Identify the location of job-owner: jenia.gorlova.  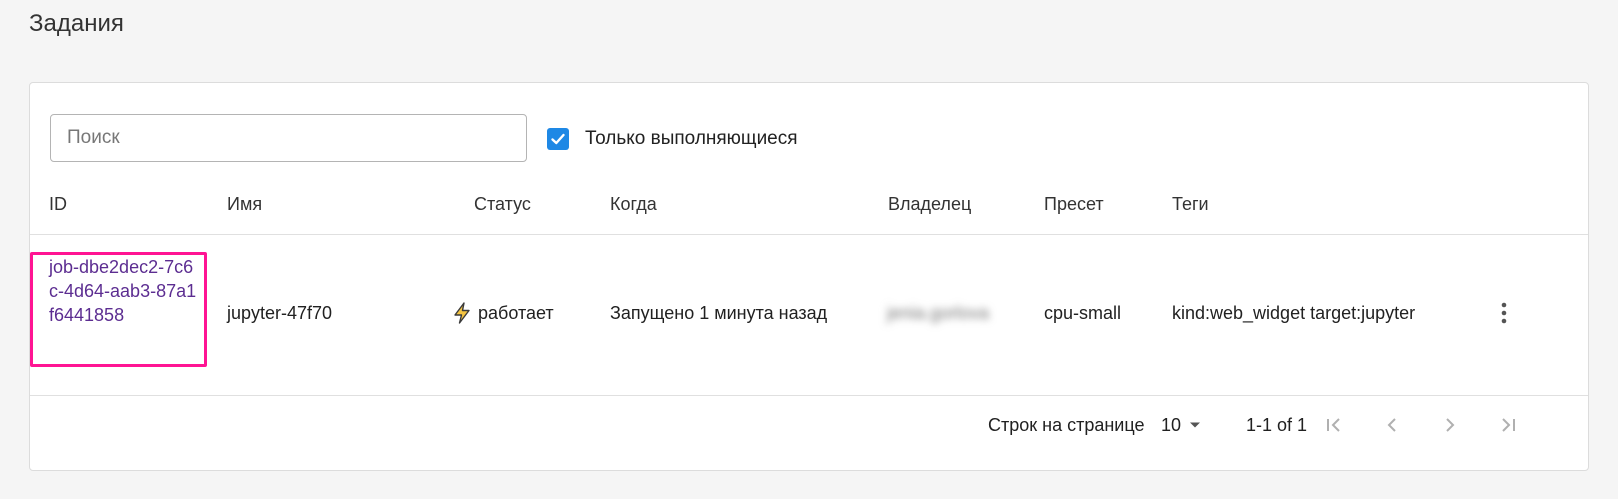
(938, 313).